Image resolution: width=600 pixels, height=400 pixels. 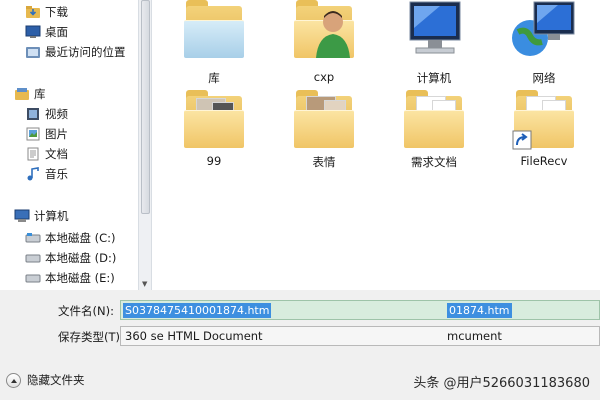 I want to click on nav-item-drive-e: 本地磁盘 (E:), so click(x=69, y=278).